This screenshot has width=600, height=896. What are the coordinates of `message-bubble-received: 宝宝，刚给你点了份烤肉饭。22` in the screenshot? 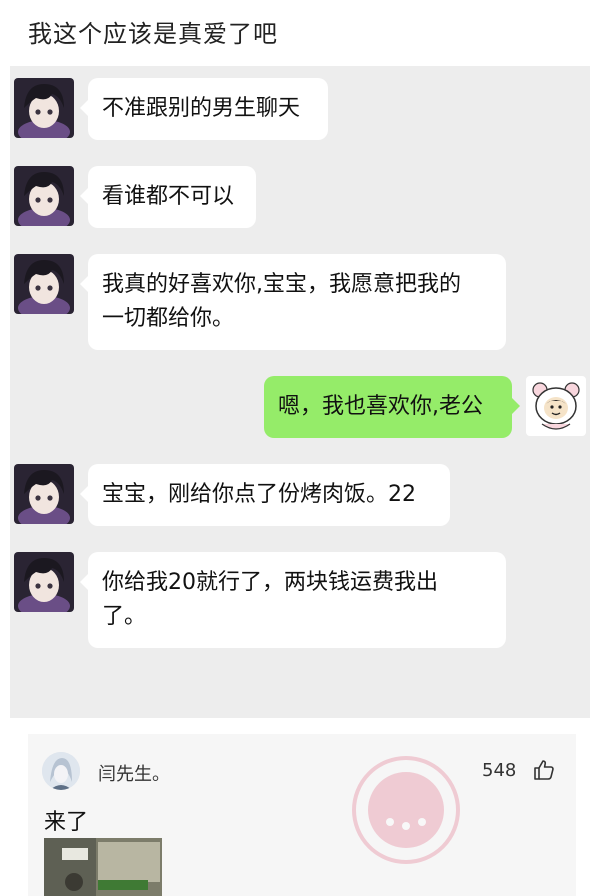 It's located at (265, 495).